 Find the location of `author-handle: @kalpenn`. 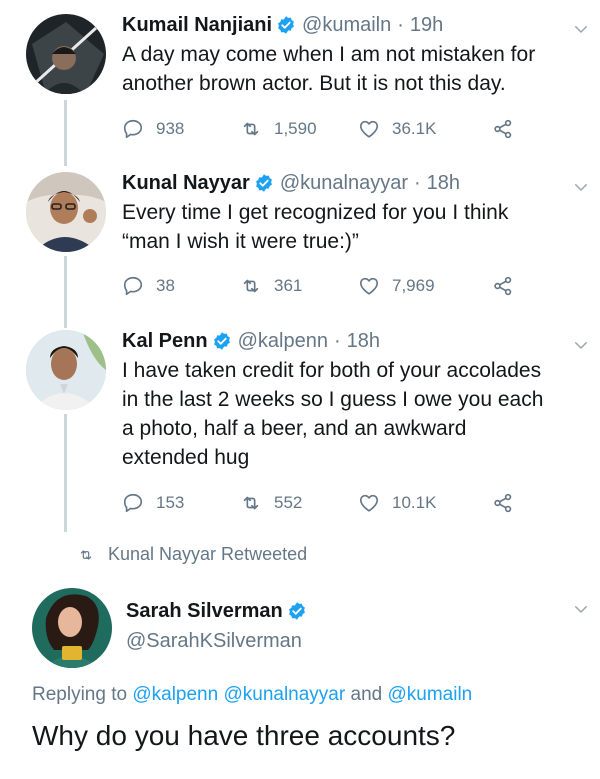

author-handle: @kalpenn is located at coordinates (283, 341).